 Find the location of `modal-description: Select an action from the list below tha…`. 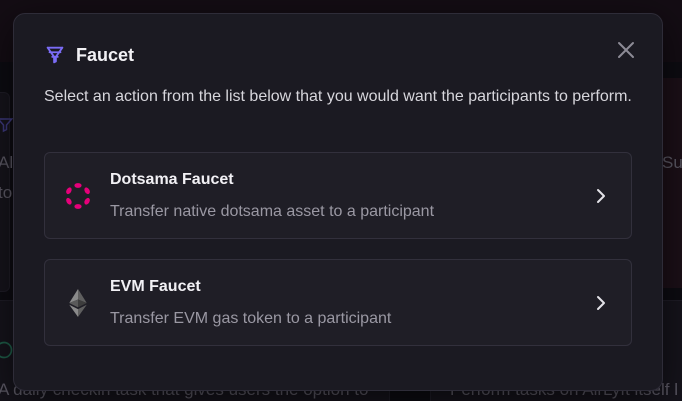

modal-description: Select an action from the list below tha… is located at coordinates (338, 96).